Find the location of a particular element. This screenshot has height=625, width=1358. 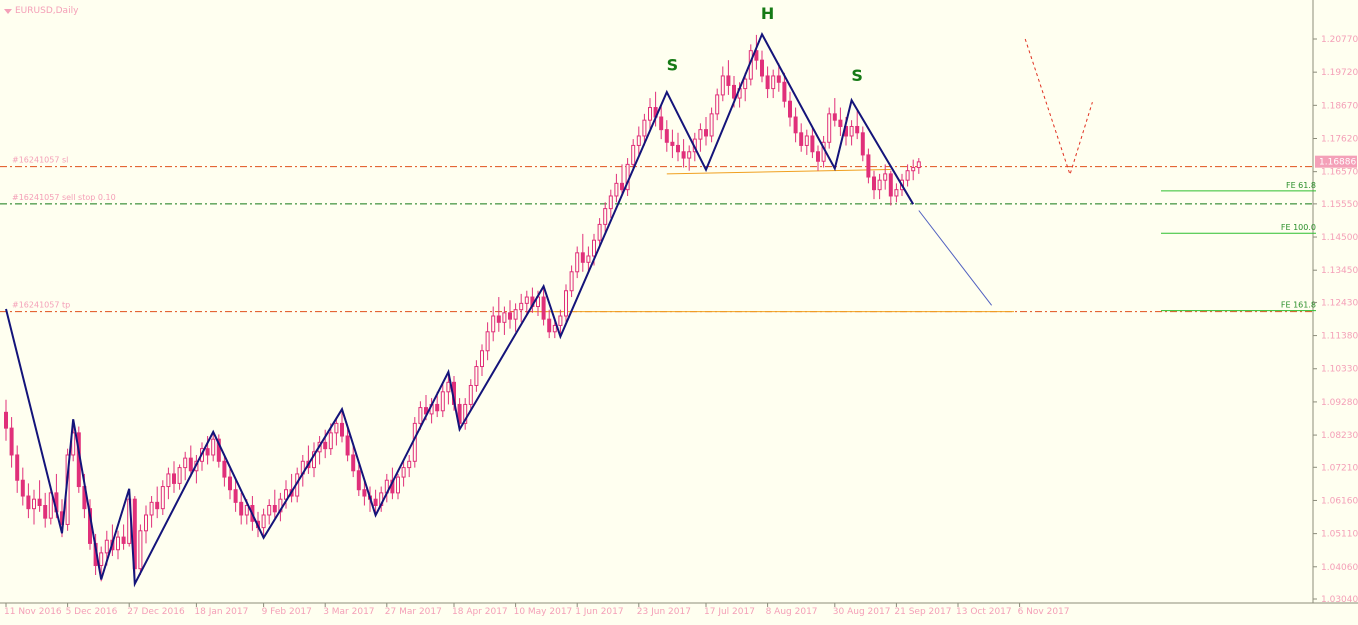

pattern-label: S is located at coordinates (673, 64).